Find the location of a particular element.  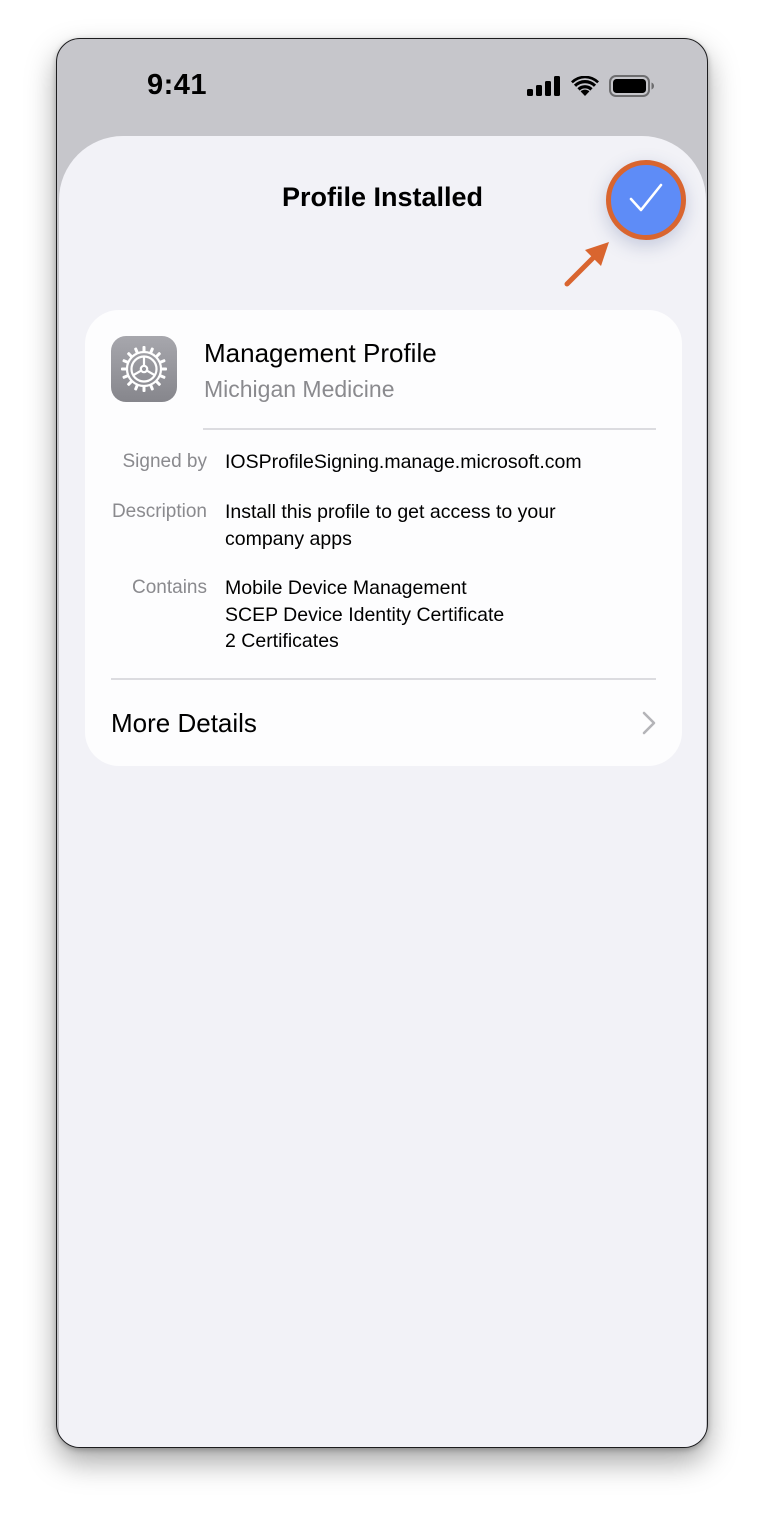

battery-icon is located at coordinates (632, 88).